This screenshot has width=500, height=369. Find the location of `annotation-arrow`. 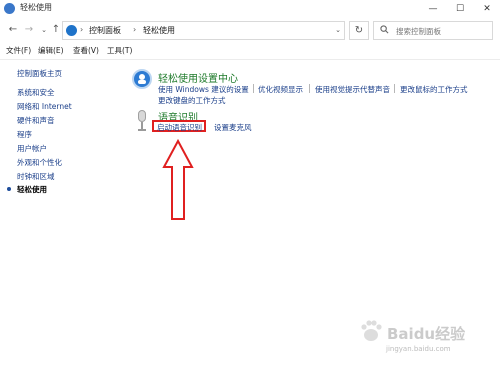

annotation-arrow is located at coordinates (178, 179).